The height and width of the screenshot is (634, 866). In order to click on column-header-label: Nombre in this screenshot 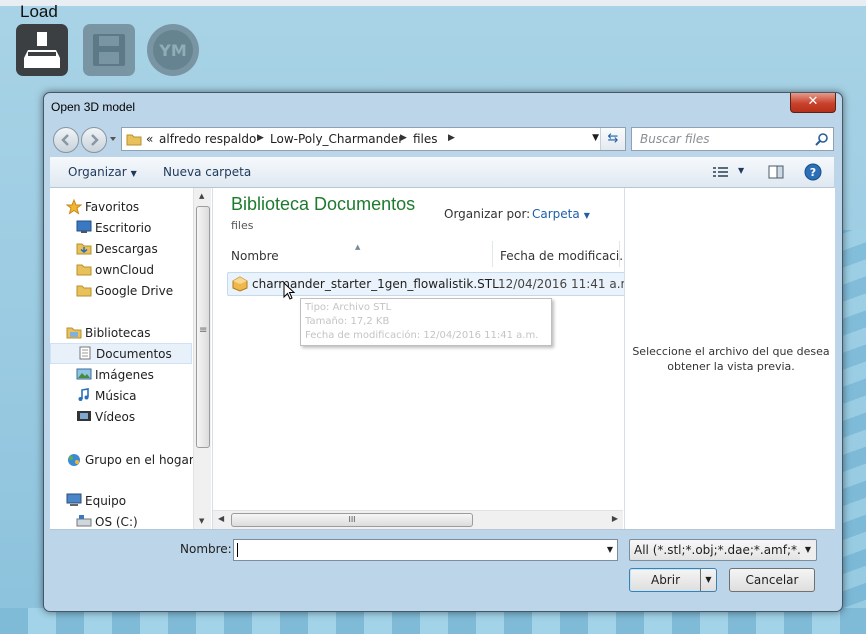, I will do `click(255, 256)`.